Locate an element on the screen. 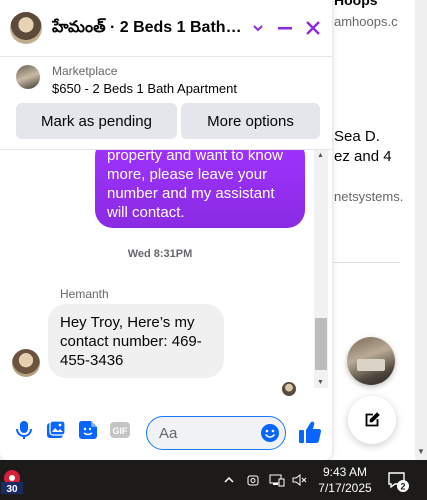 The height and width of the screenshot is (500, 427). thumbs-up-icon is located at coordinates (310, 432).